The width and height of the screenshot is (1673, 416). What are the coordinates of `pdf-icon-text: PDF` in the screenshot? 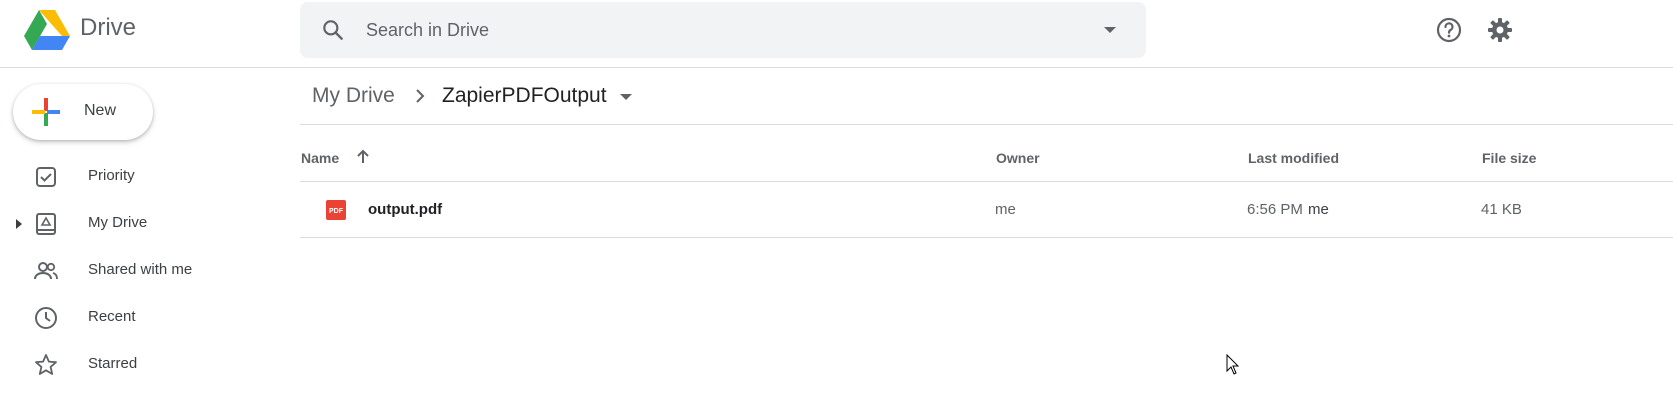 It's located at (336, 211).